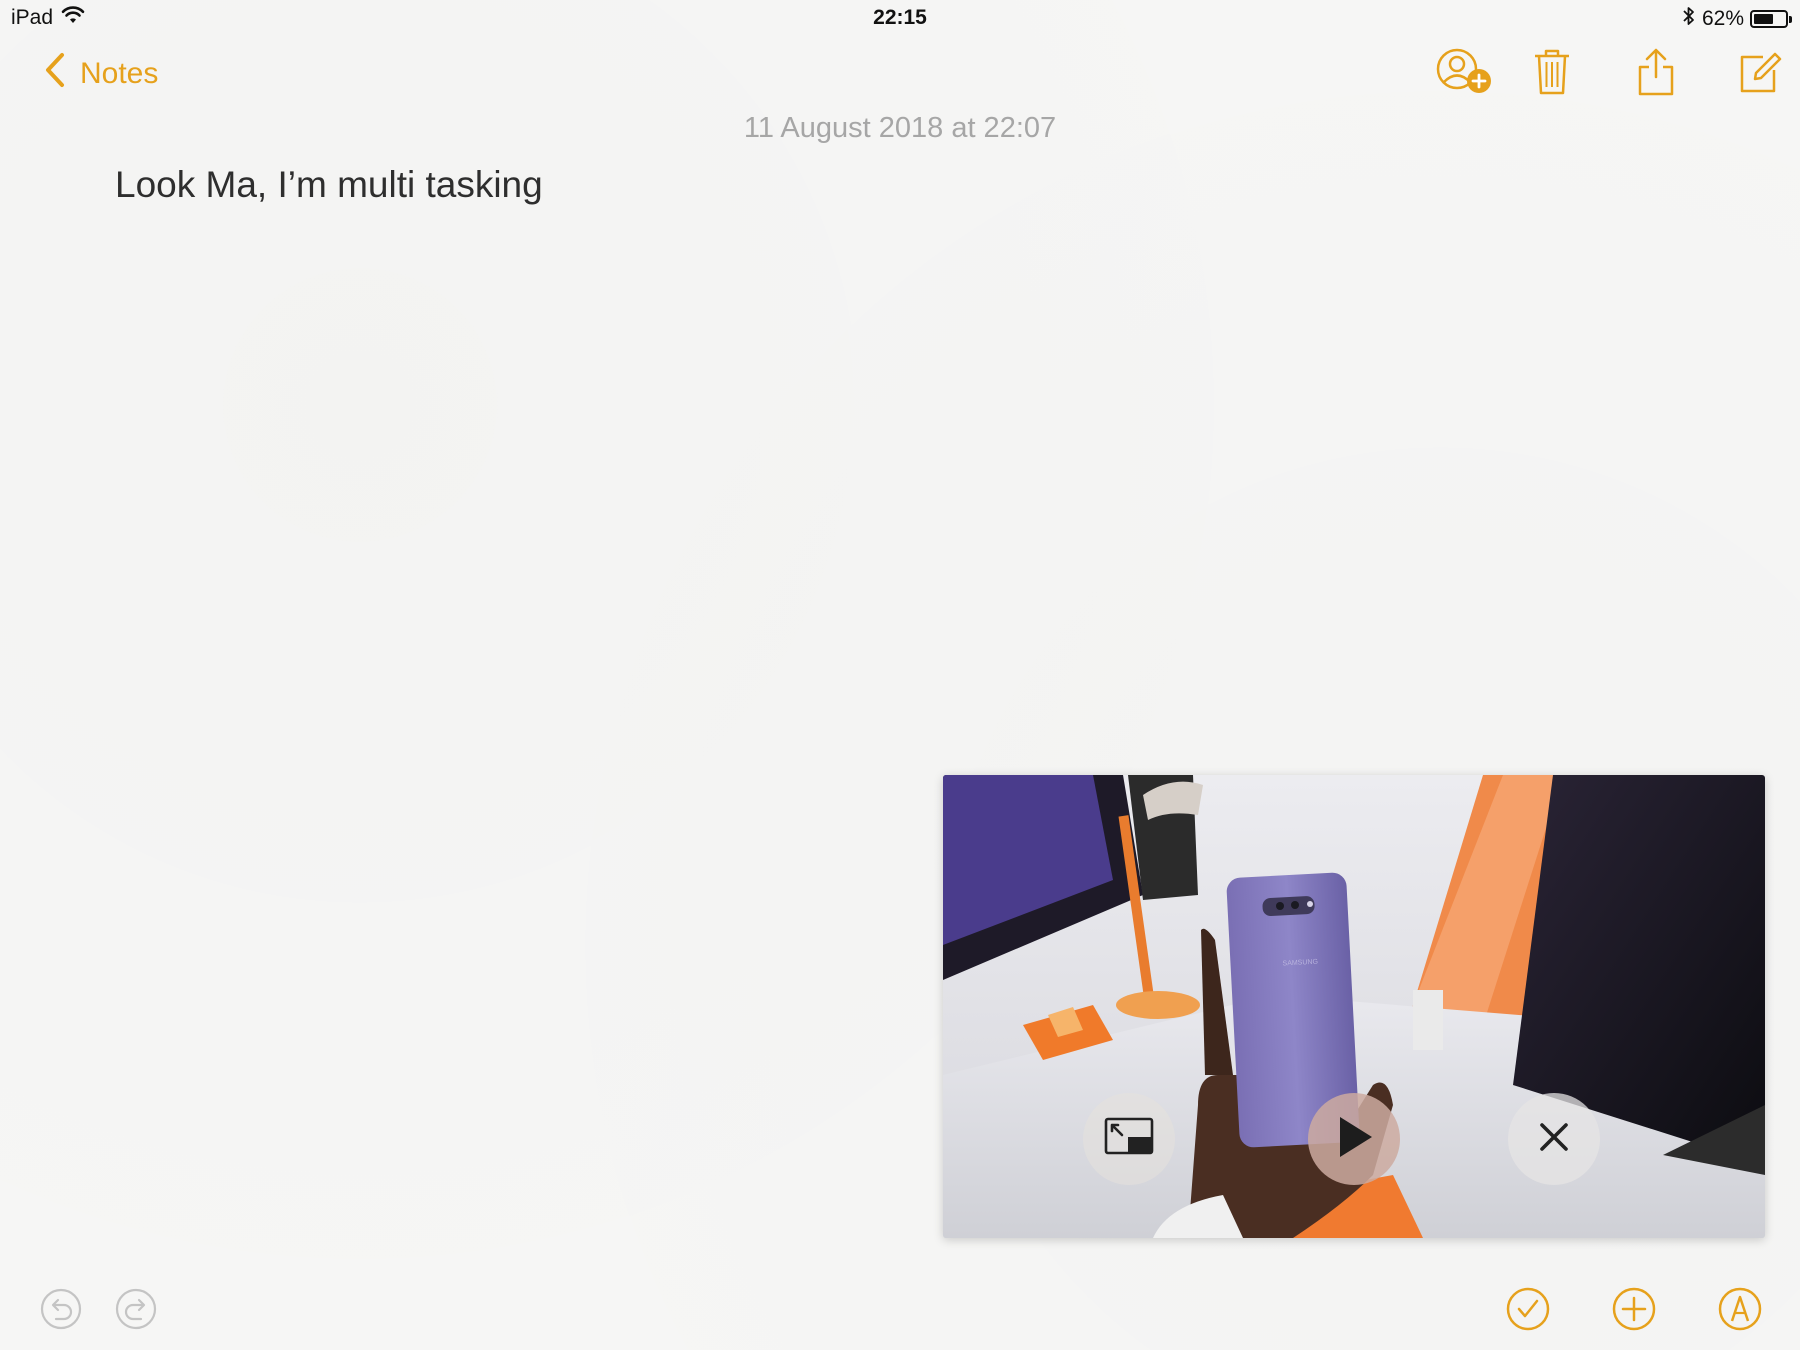  What do you see at coordinates (55, 74) in the screenshot?
I see `chevron-left-icon` at bounding box center [55, 74].